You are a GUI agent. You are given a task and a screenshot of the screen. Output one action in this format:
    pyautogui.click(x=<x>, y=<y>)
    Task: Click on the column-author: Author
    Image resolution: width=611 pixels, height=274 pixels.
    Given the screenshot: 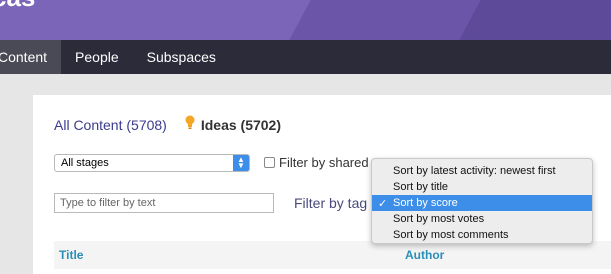 What is the action you would take?
    pyautogui.click(x=424, y=255)
    